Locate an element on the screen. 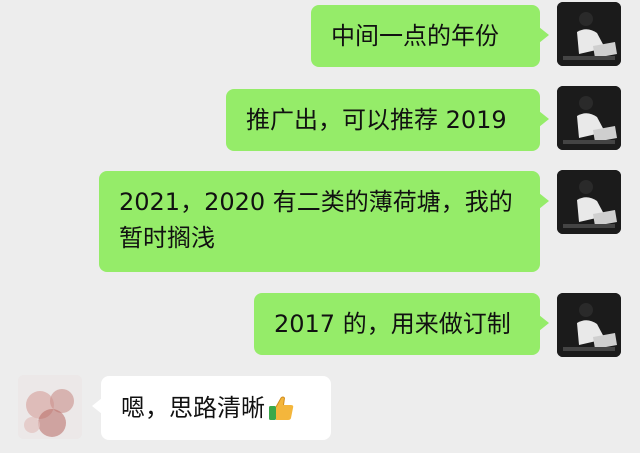  message-text: 2017 的，用来做订制 is located at coordinates (392, 324).